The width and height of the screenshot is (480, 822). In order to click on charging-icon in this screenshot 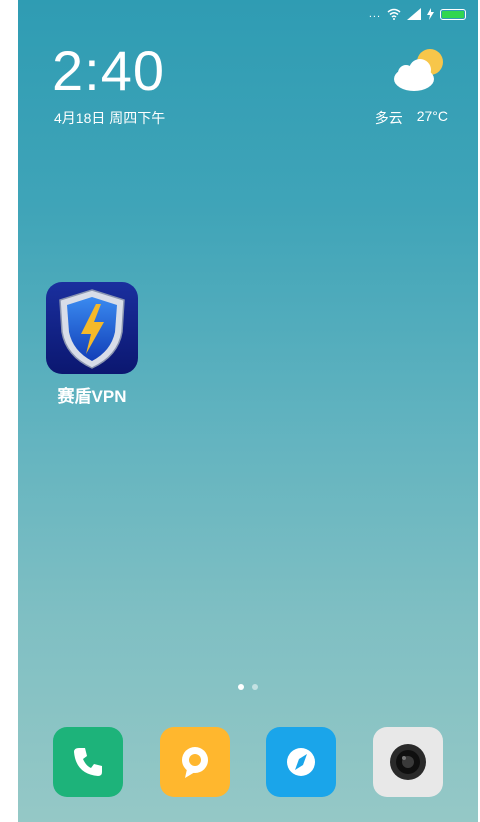, I will do `click(430, 14)`.